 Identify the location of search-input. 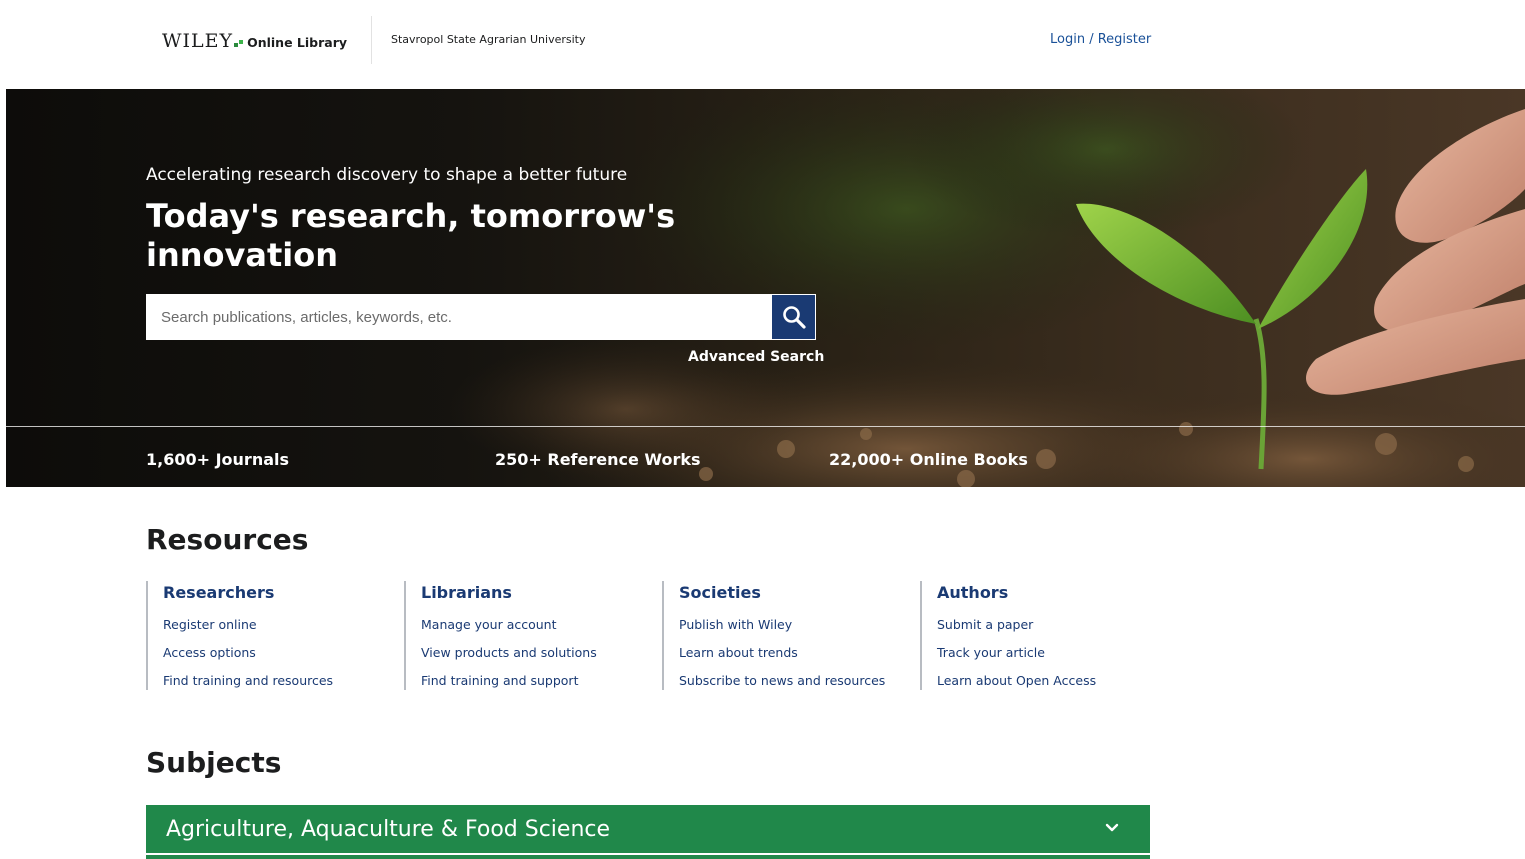
(458, 317).